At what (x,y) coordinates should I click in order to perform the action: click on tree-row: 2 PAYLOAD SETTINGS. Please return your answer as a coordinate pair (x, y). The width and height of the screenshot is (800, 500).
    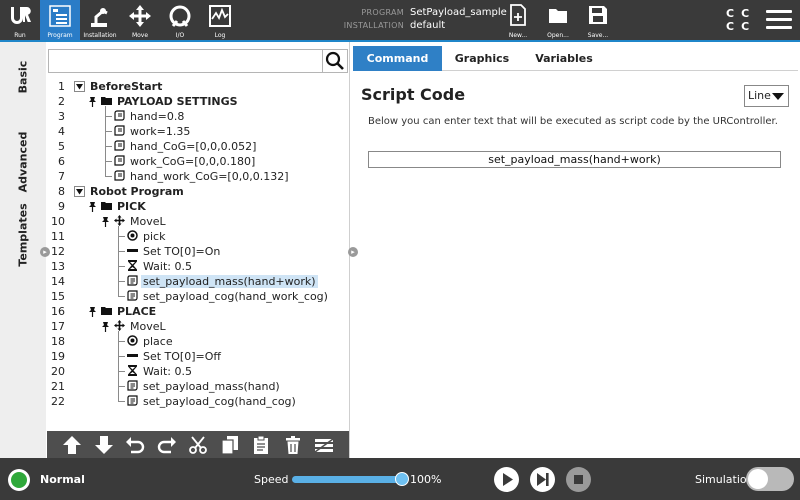
    Looking at the image, I should click on (198, 101).